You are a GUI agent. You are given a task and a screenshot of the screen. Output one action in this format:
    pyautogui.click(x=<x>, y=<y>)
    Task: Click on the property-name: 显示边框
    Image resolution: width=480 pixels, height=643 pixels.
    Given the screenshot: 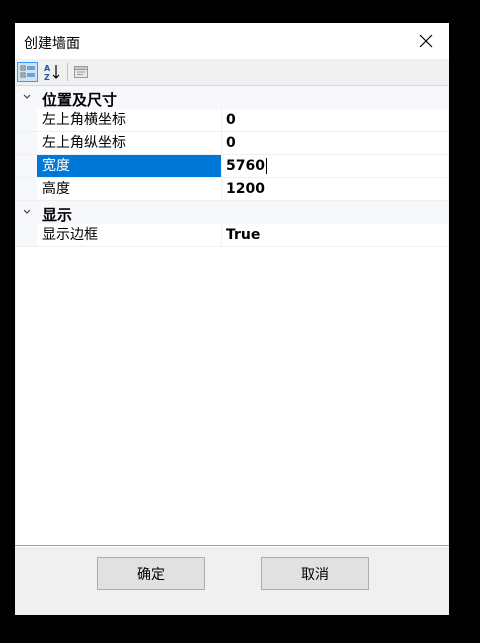 What is the action you would take?
    pyautogui.click(x=129, y=235)
    